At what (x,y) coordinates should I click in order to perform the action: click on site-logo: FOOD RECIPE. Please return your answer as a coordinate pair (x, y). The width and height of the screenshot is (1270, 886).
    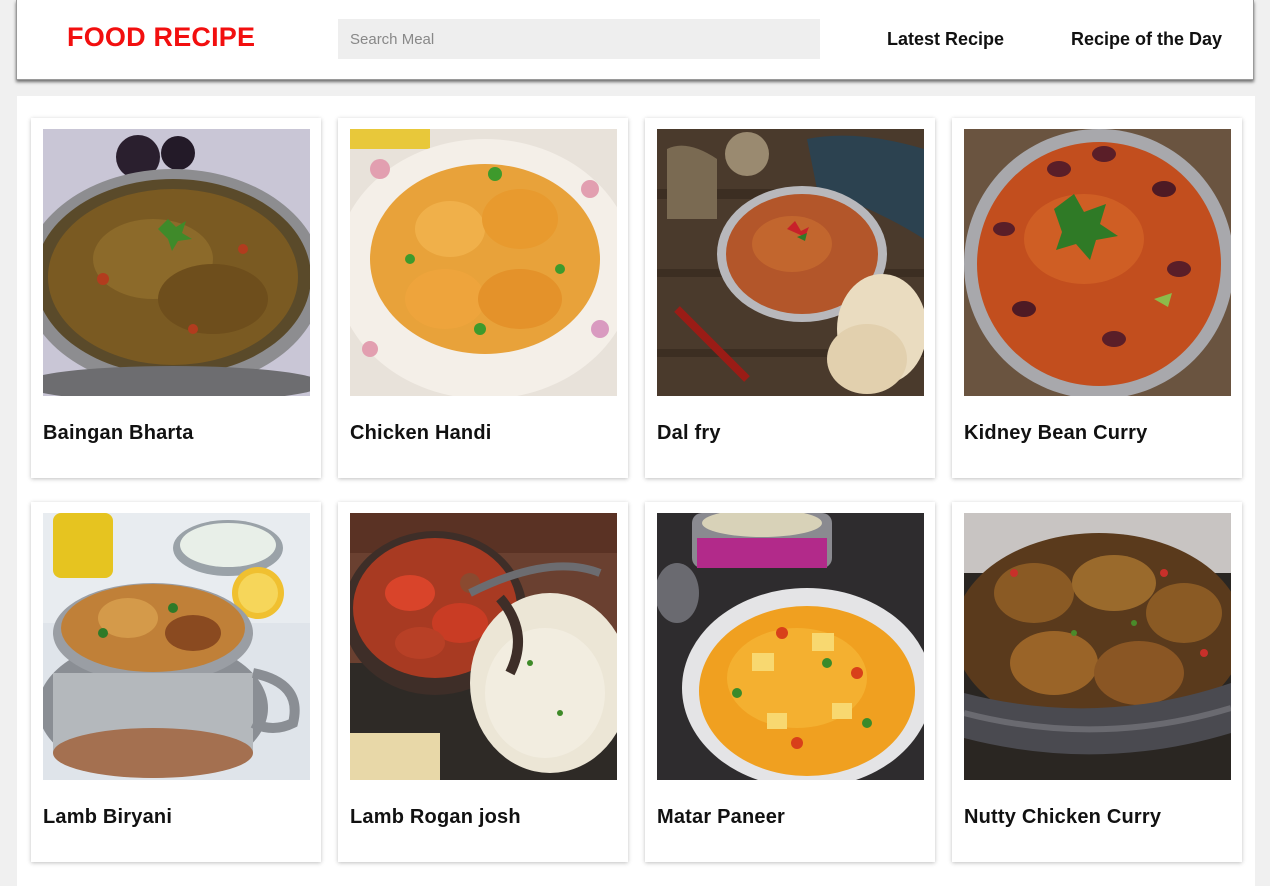
    Looking at the image, I should click on (161, 37).